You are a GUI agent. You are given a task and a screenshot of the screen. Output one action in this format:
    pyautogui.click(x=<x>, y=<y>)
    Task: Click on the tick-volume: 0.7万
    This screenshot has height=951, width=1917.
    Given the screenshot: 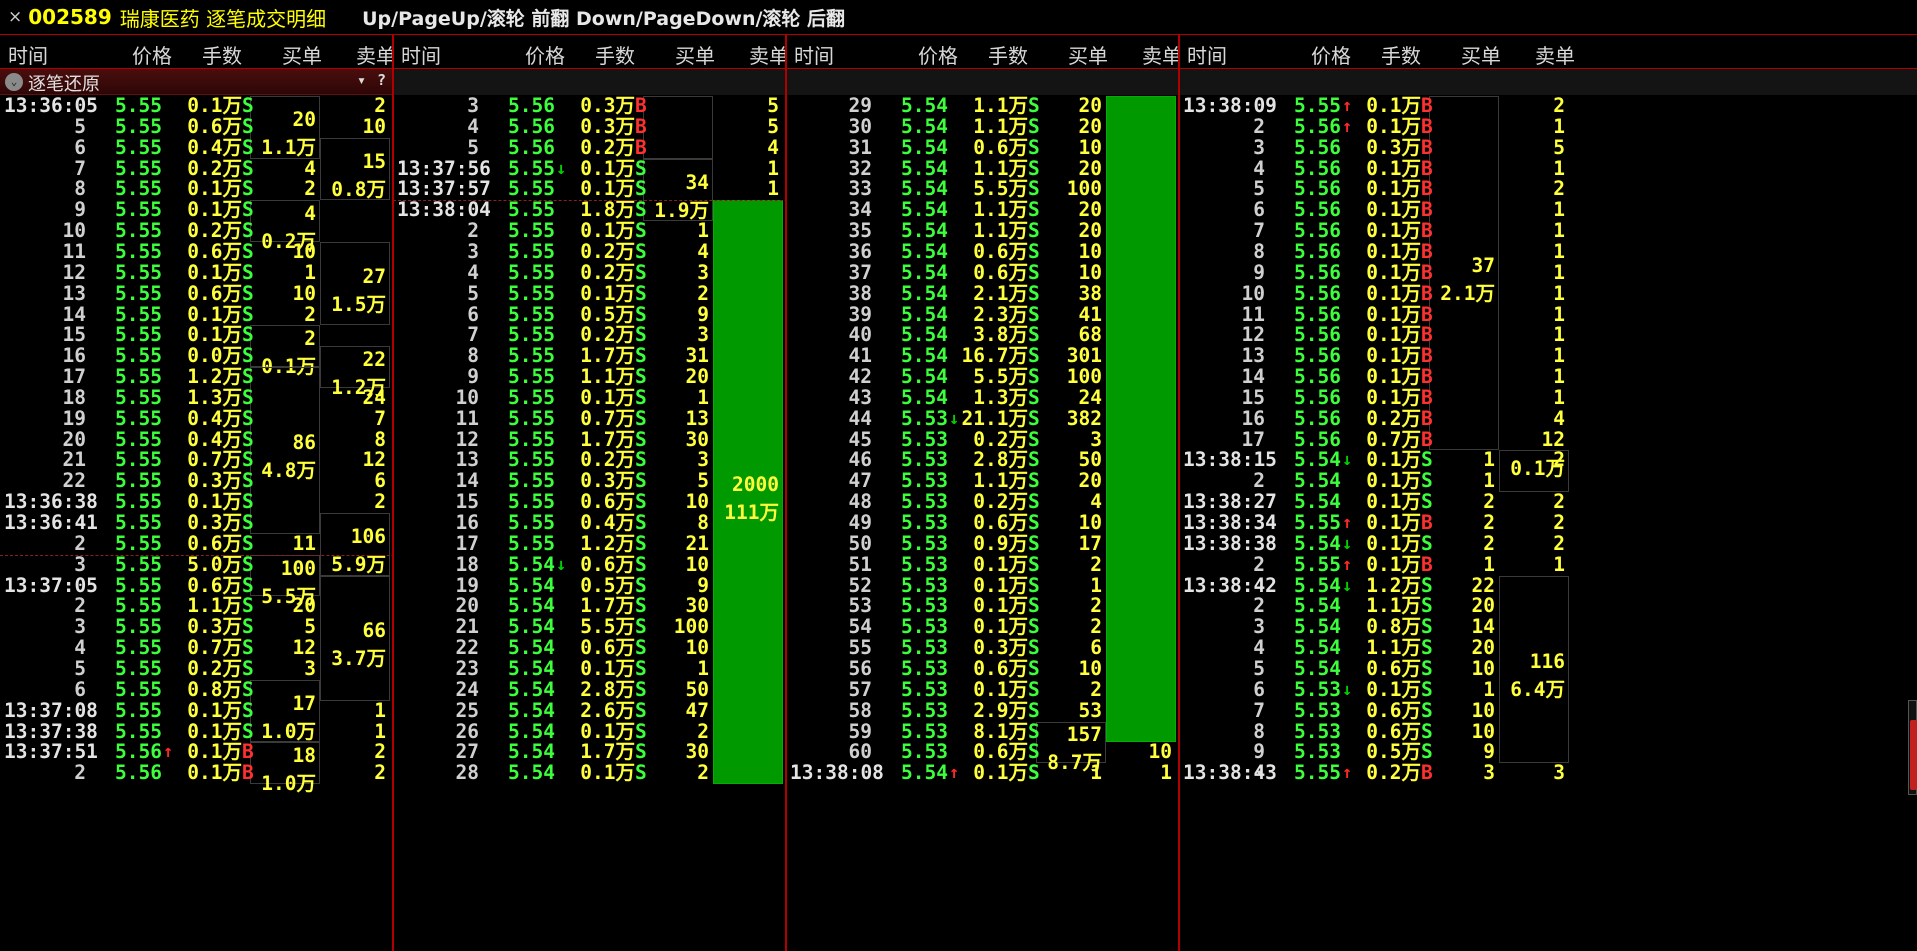 What is the action you would take?
    pyautogui.click(x=607, y=418)
    